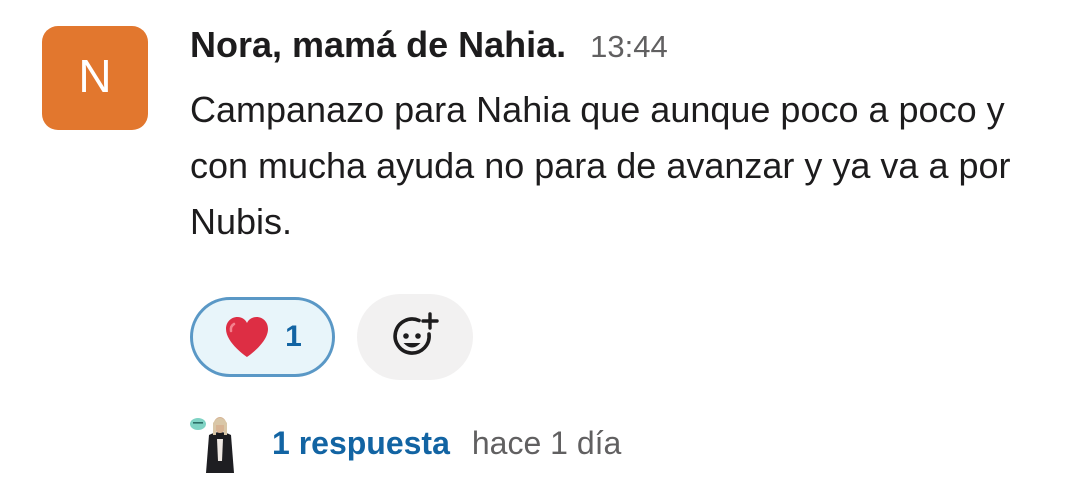 This screenshot has height=494, width=1079. Describe the element at coordinates (220, 443) in the screenshot. I see `user-photo-icon` at that location.